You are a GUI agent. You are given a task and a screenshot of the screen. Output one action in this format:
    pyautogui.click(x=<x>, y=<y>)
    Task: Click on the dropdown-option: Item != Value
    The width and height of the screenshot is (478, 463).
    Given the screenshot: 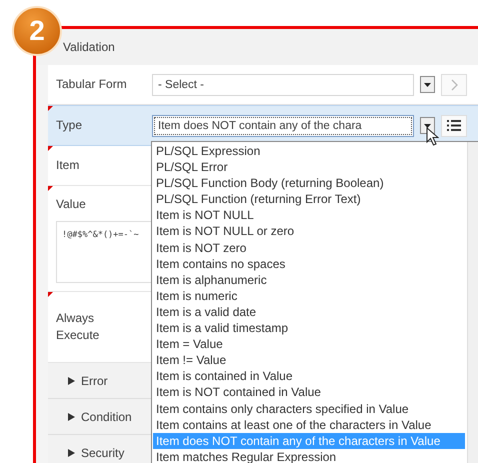 What is the action you would take?
    pyautogui.click(x=309, y=360)
    